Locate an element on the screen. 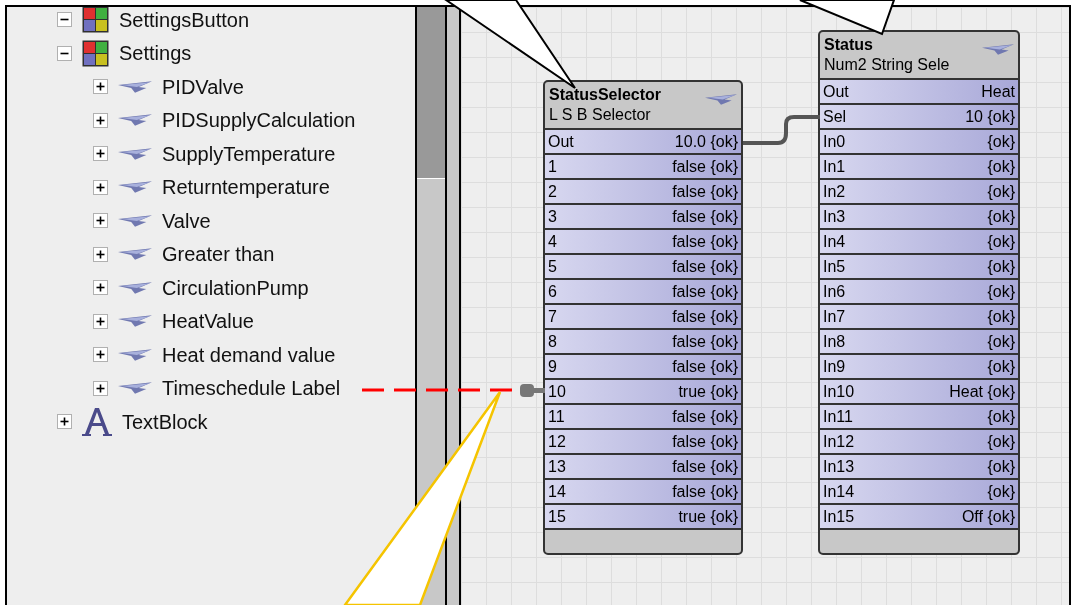 This screenshot has width=1075, height=605. scrollbar-thumb is located at coordinates (431, 93).